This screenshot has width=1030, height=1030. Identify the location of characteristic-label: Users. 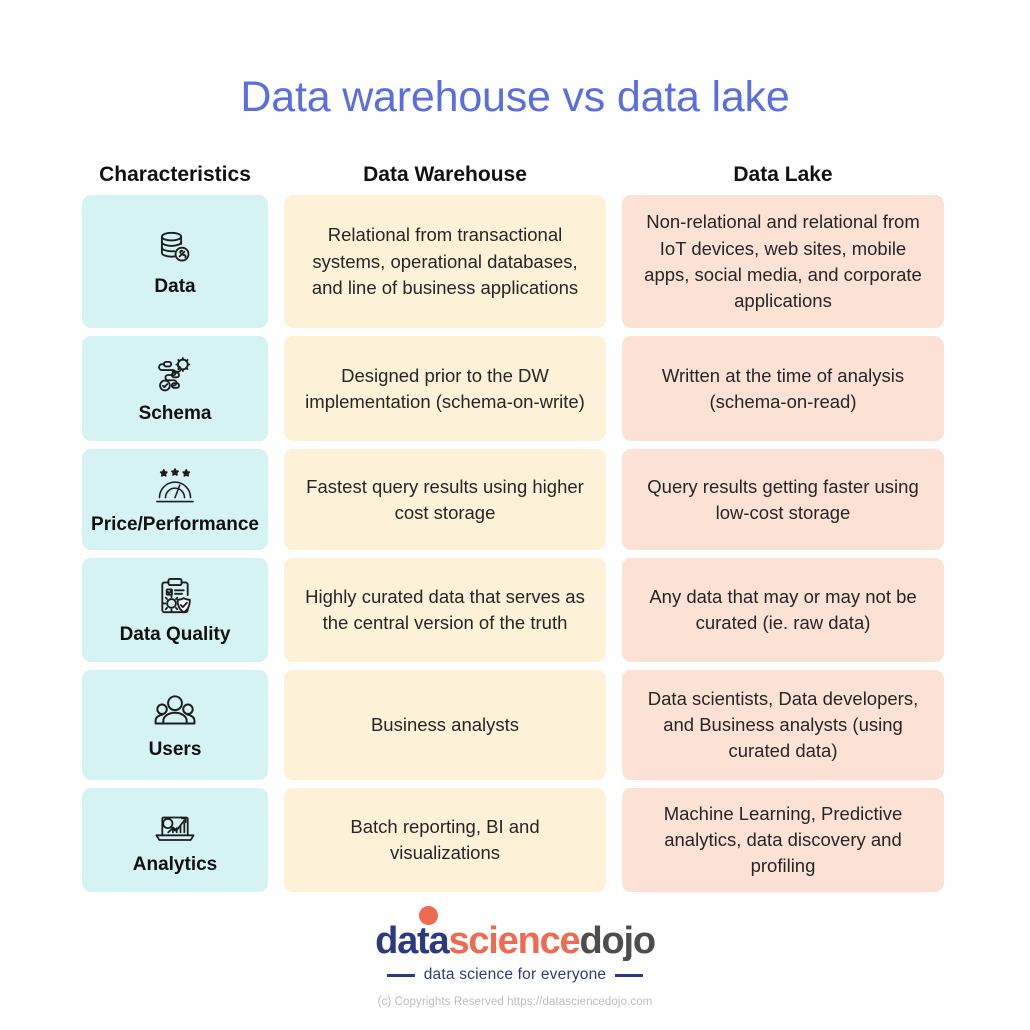
(175, 750).